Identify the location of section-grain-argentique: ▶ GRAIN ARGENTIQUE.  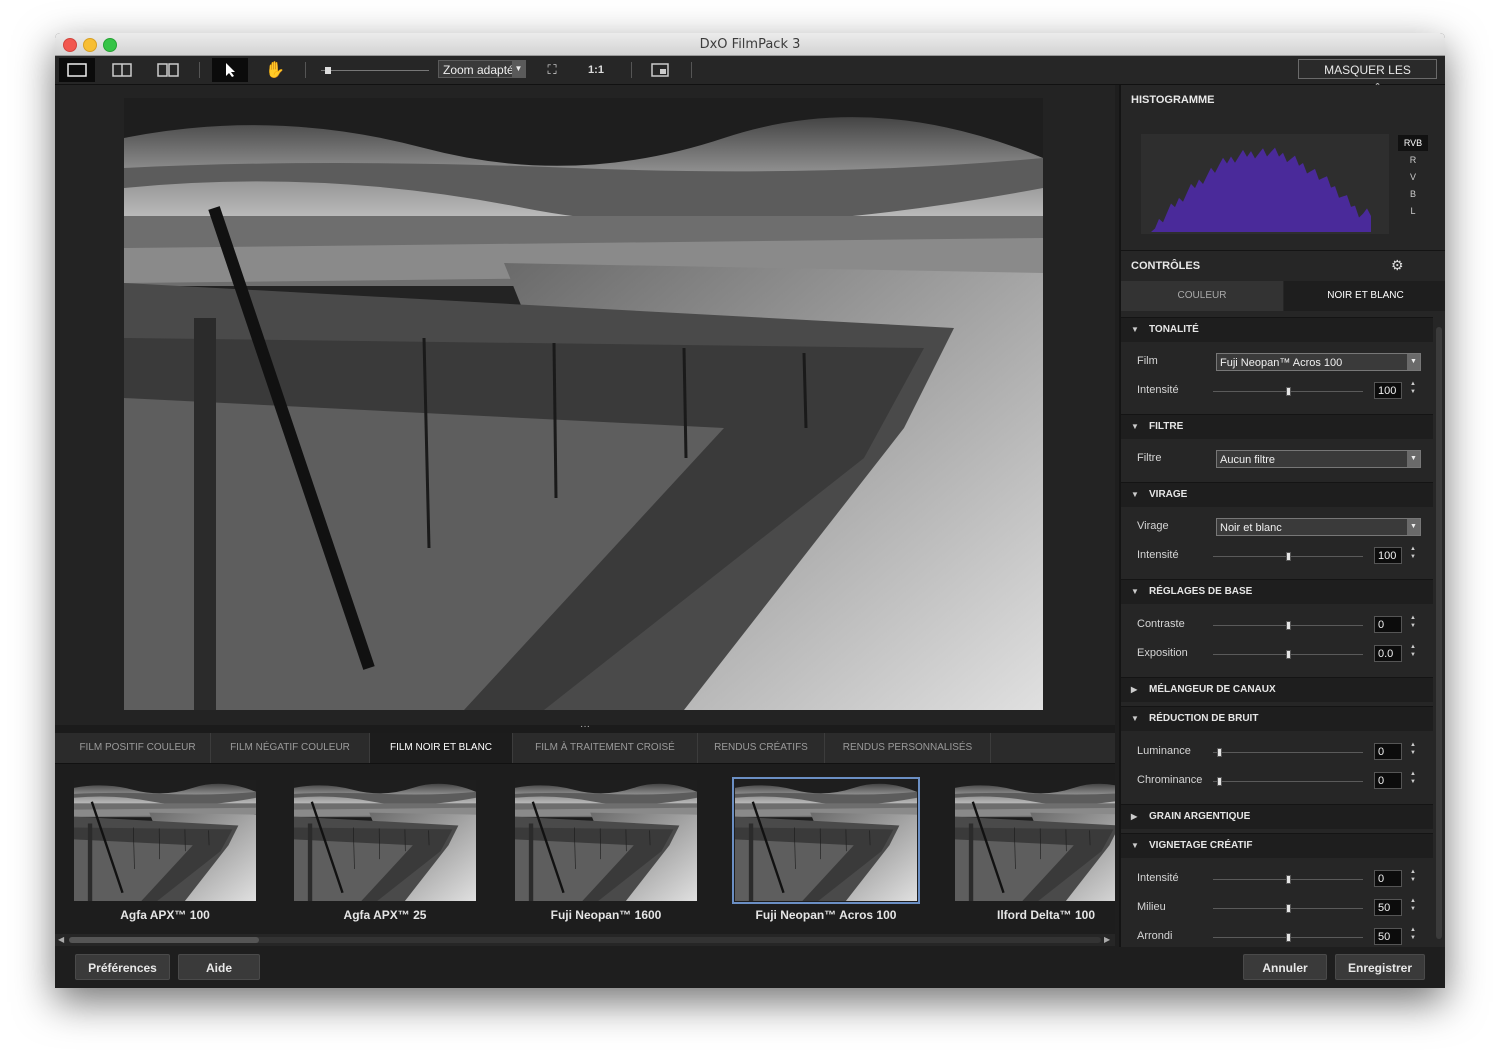
(1277, 816).